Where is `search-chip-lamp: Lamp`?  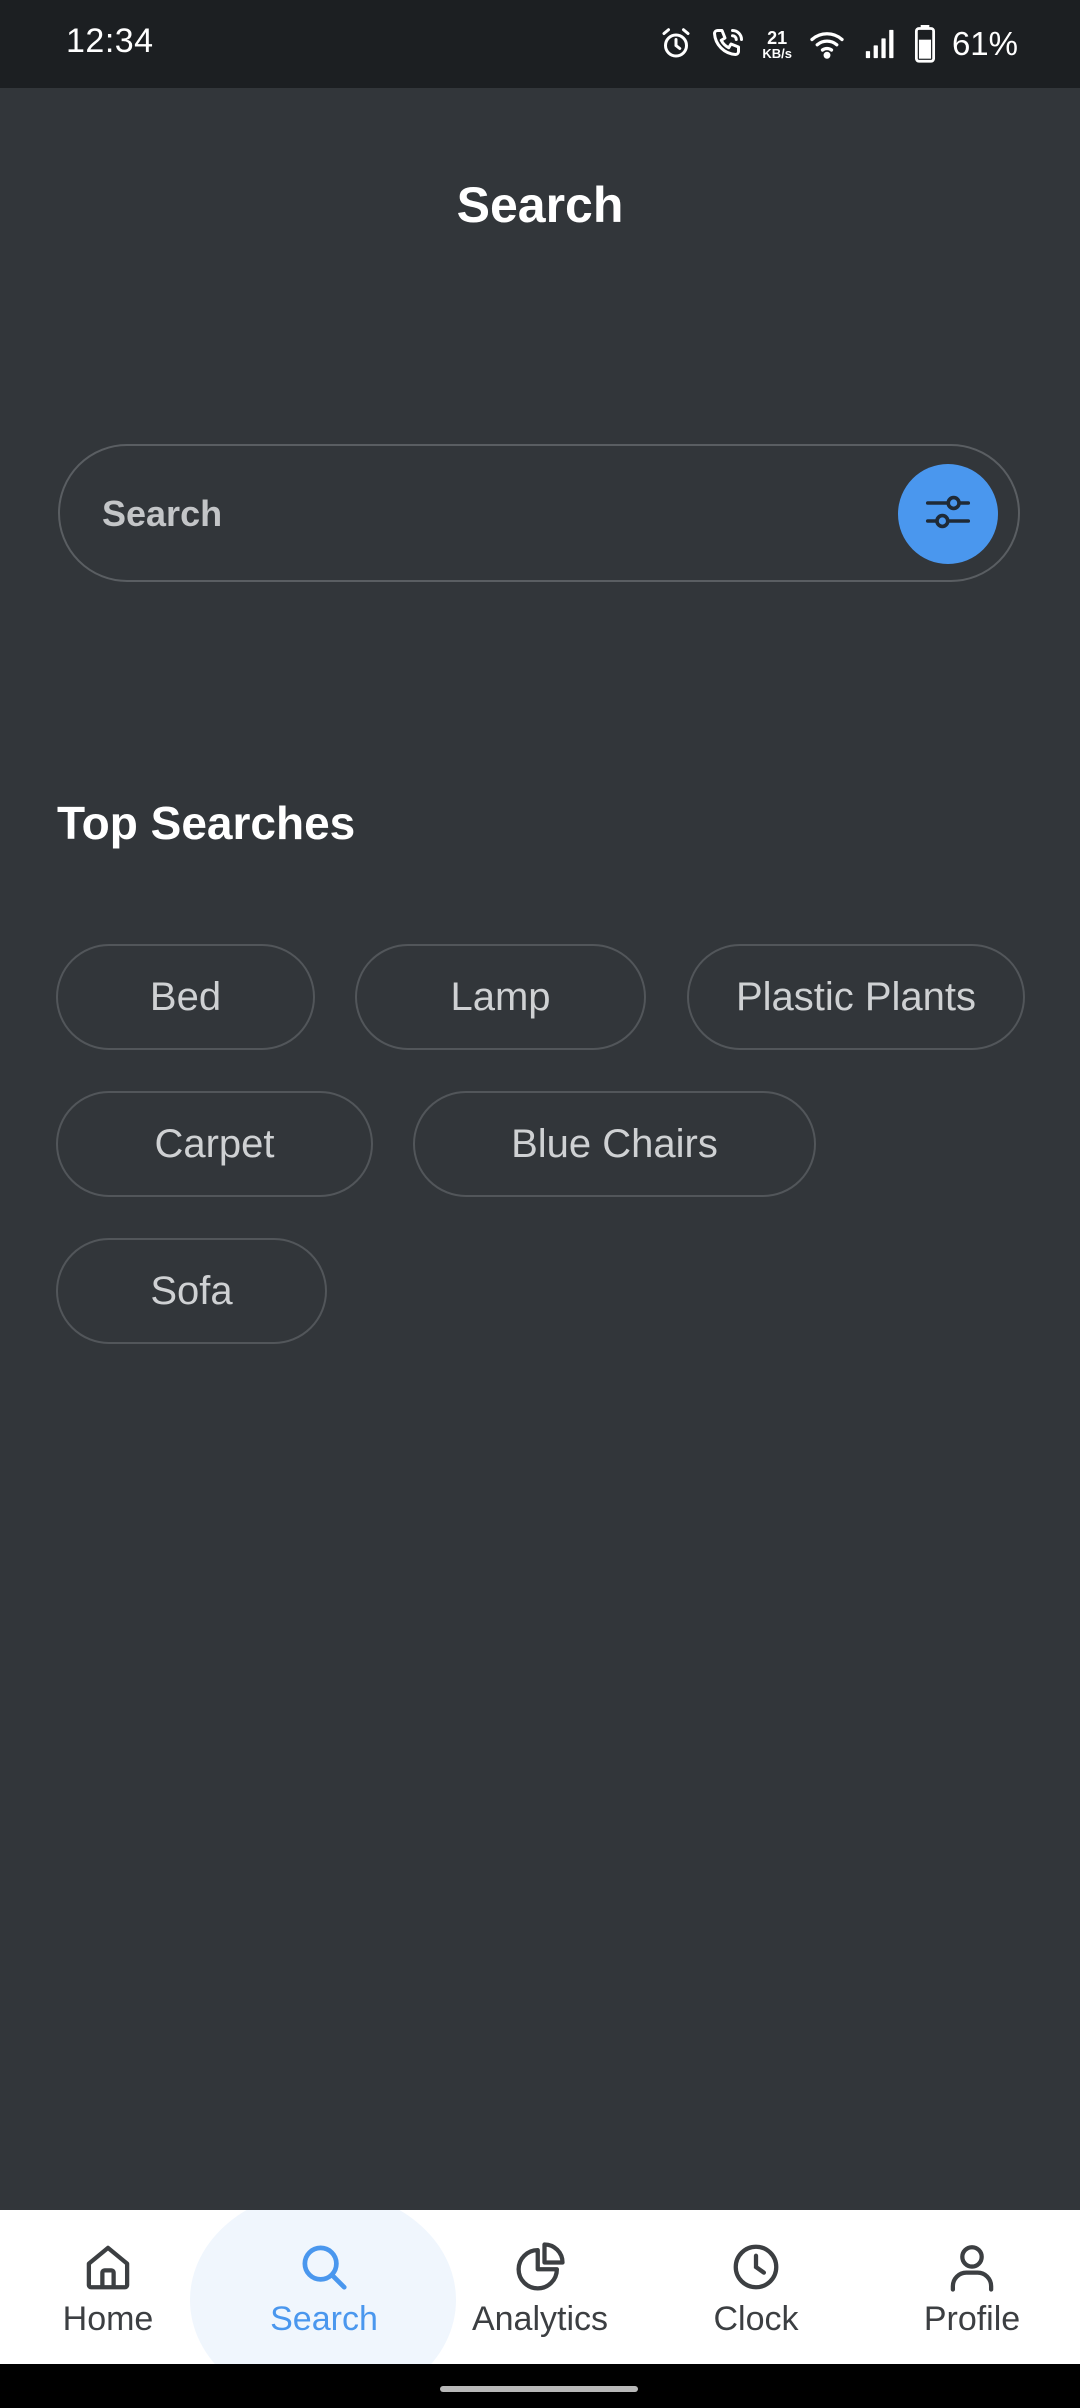 search-chip-lamp: Lamp is located at coordinates (500, 997).